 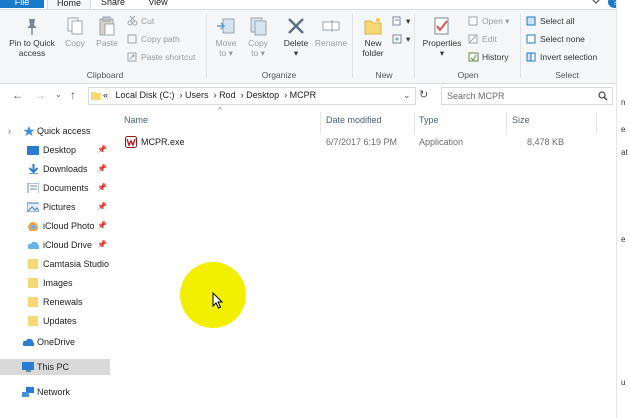 What do you see at coordinates (18, 95) in the screenshot?
I see `back-arrow-icon: ←` at bounding box center [18, 95].